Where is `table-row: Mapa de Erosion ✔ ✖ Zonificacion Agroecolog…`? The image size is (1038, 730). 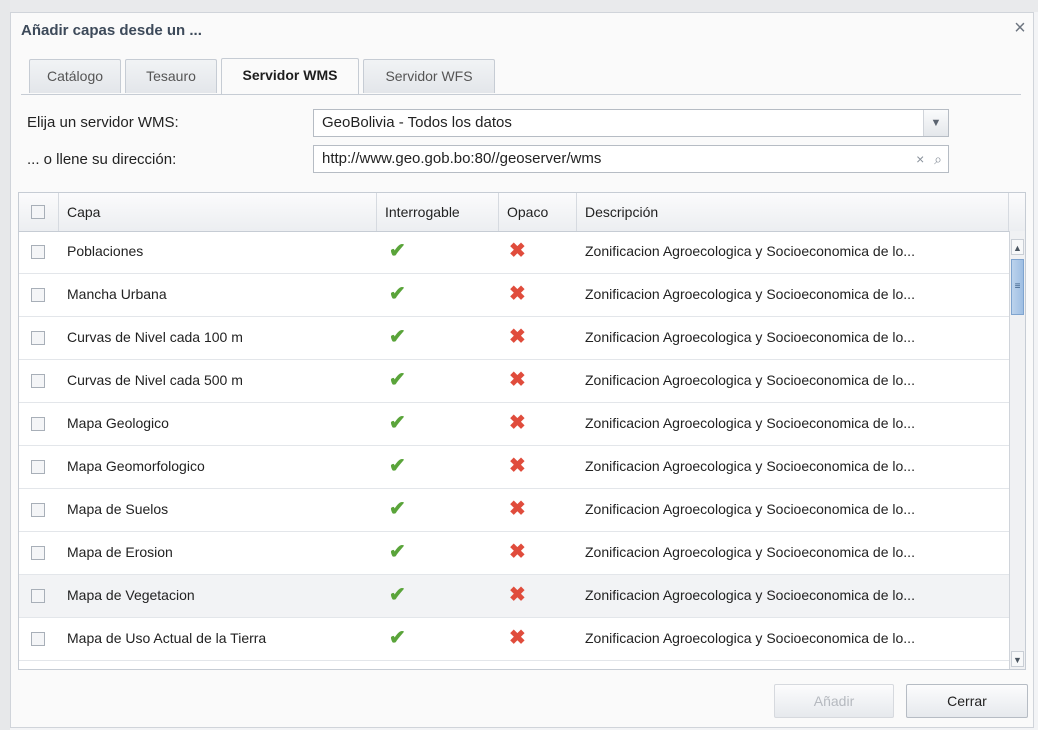
table-row: Mapa de Erosion ✔ ✖ Zonificacion Agroecolog… is located at coordinates (514, 553).